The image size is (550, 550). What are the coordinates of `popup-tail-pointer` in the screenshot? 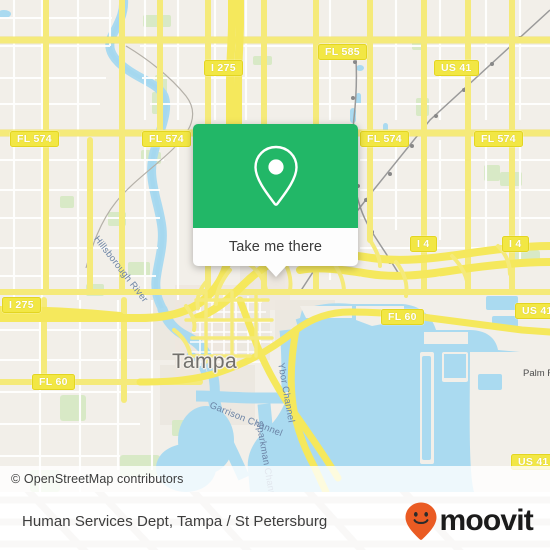 It's located at (275, 271).